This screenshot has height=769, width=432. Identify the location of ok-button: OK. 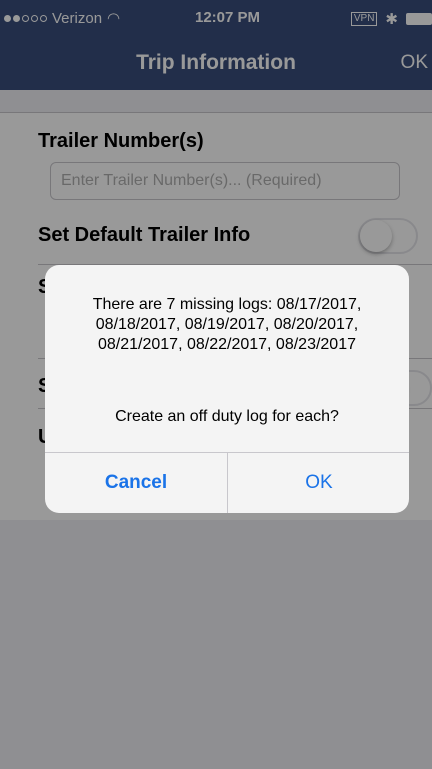
(318, 483).